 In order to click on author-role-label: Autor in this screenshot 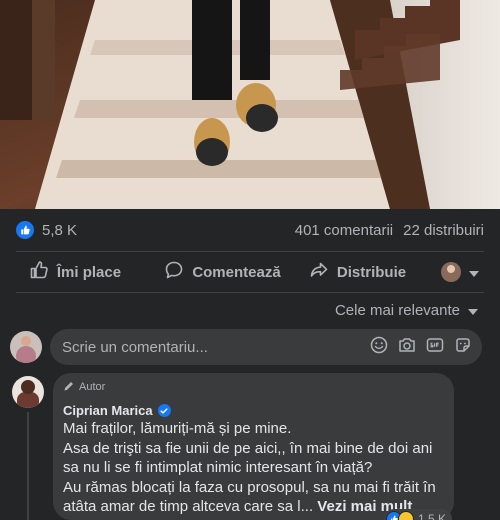, I will do `click(92, 387)`.